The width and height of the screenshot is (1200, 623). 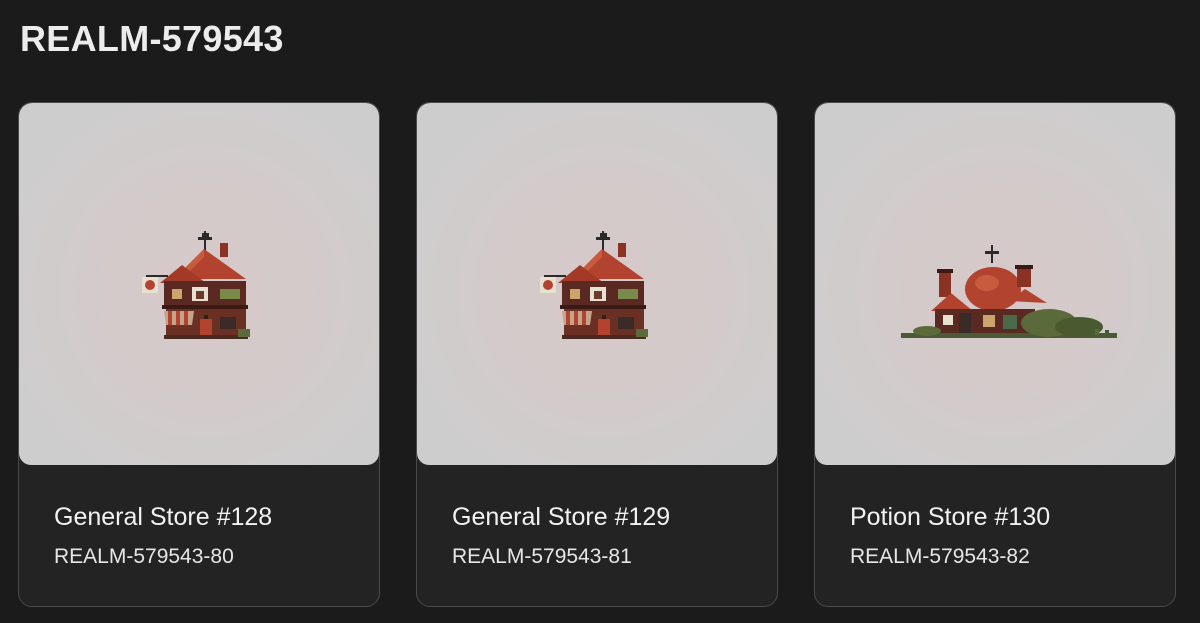 What do you see at coordinates (152, 38) in the screenshot?
I see `page-title: REALM-579543` at bounding box center [152, 38].